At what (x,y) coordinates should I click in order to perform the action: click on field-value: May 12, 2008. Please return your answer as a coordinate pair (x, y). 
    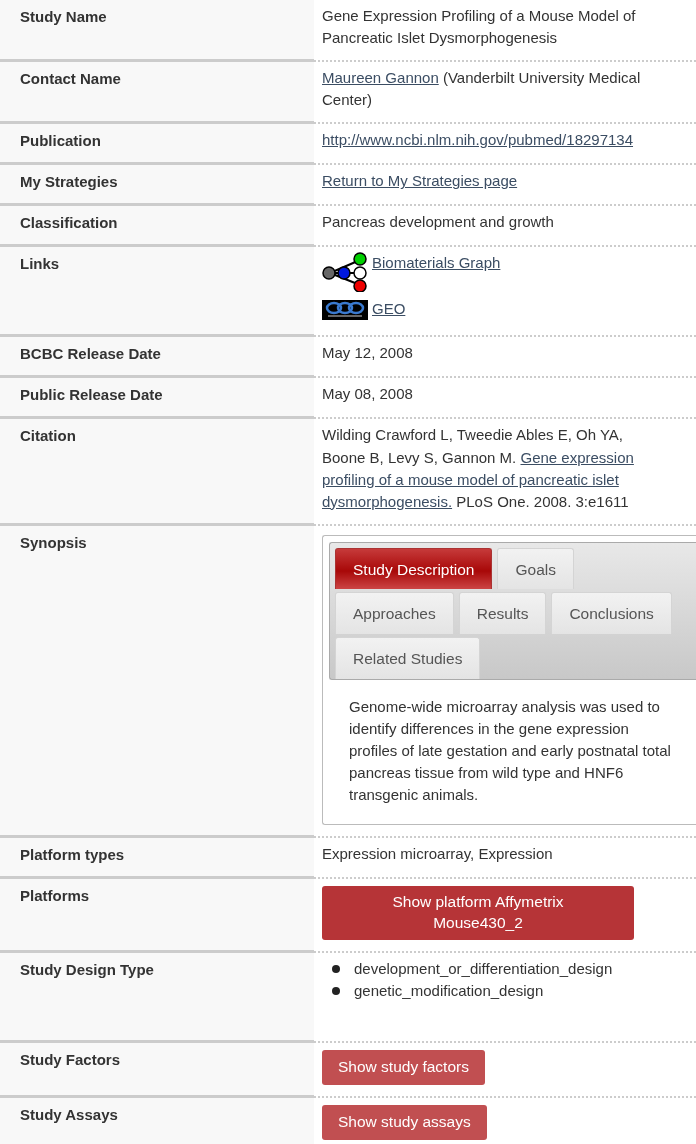
    Looking at the image, I should click on (368, 353).